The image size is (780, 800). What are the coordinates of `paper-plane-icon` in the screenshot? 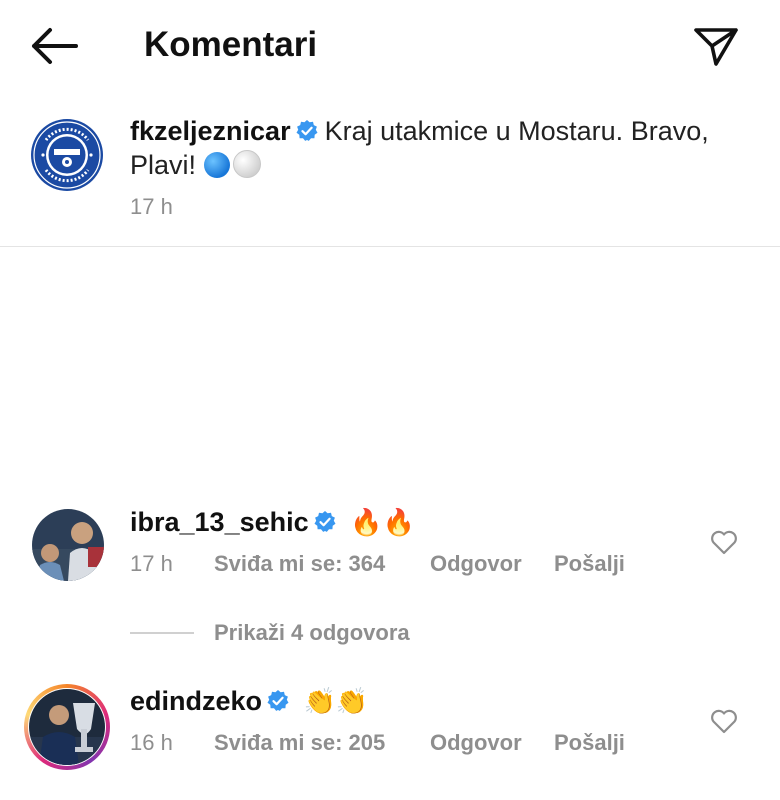 It's located at (716, 46).